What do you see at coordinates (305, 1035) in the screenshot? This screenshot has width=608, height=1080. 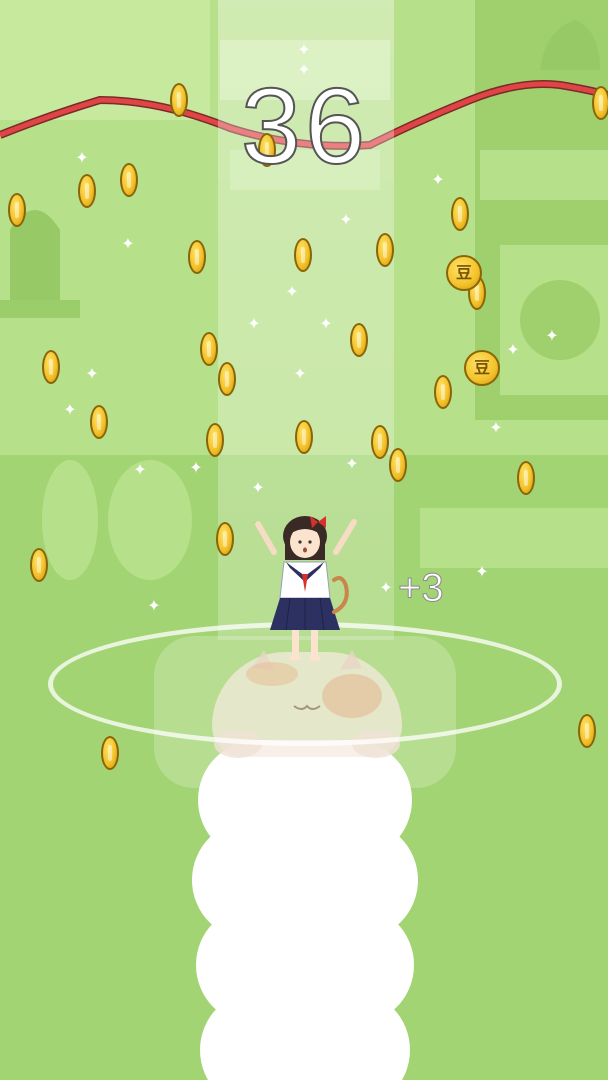 I see `cloud-puff` at bounding box center [305, 1035].